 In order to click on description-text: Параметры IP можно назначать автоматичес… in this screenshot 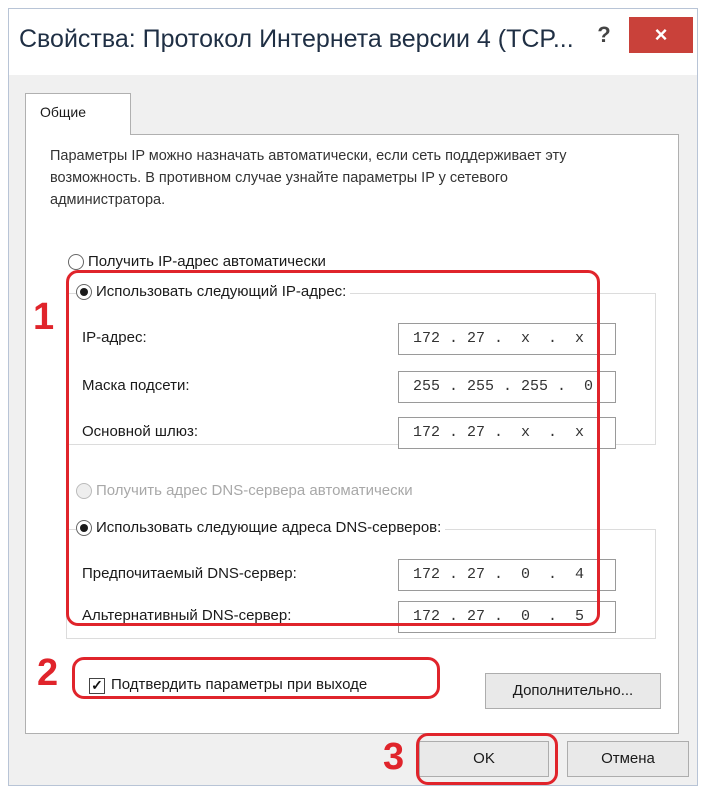, I will do `click(308, 178)`.